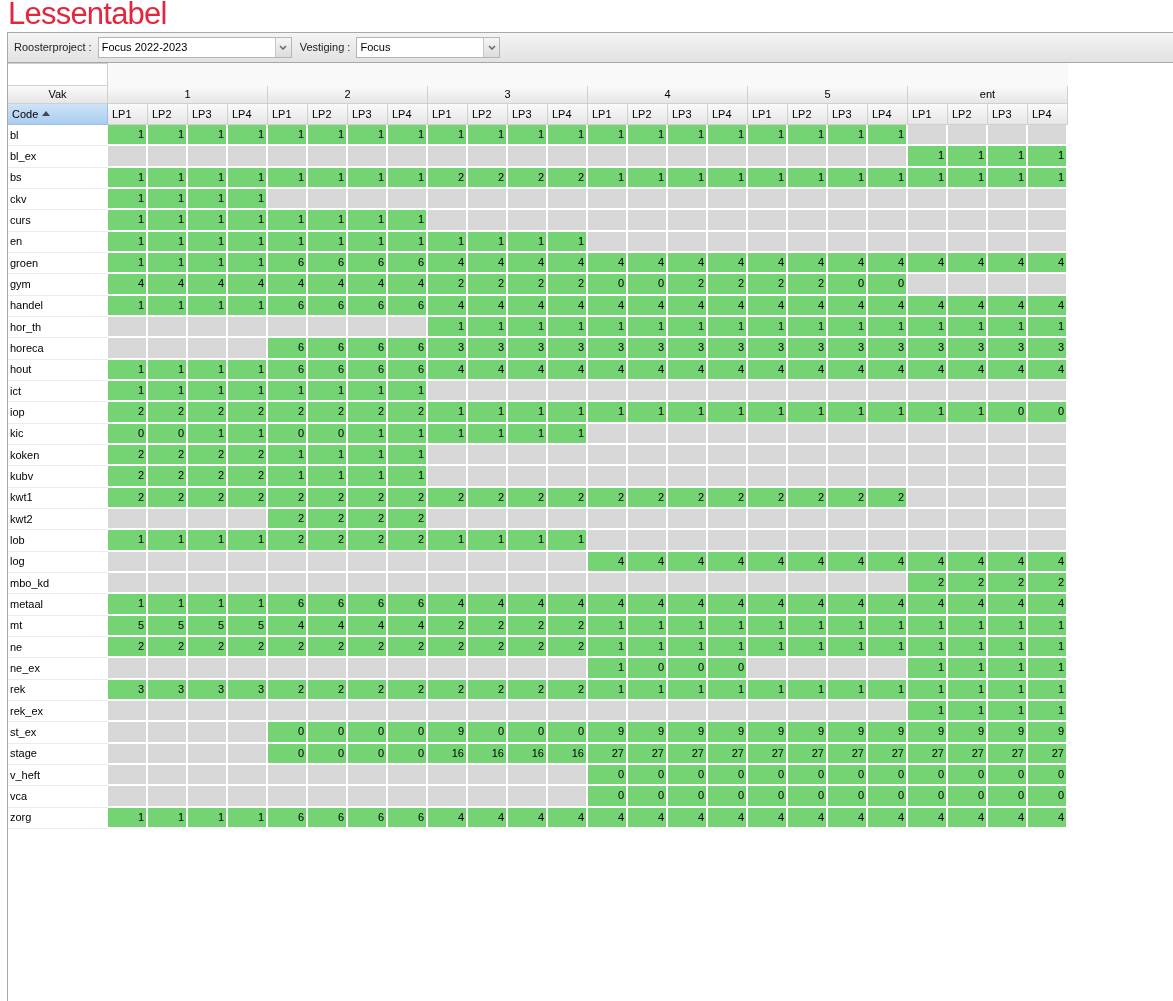  Describe the element at coordinates (288, 114) in the screenshot. I see `column-header: LP1` at that location.